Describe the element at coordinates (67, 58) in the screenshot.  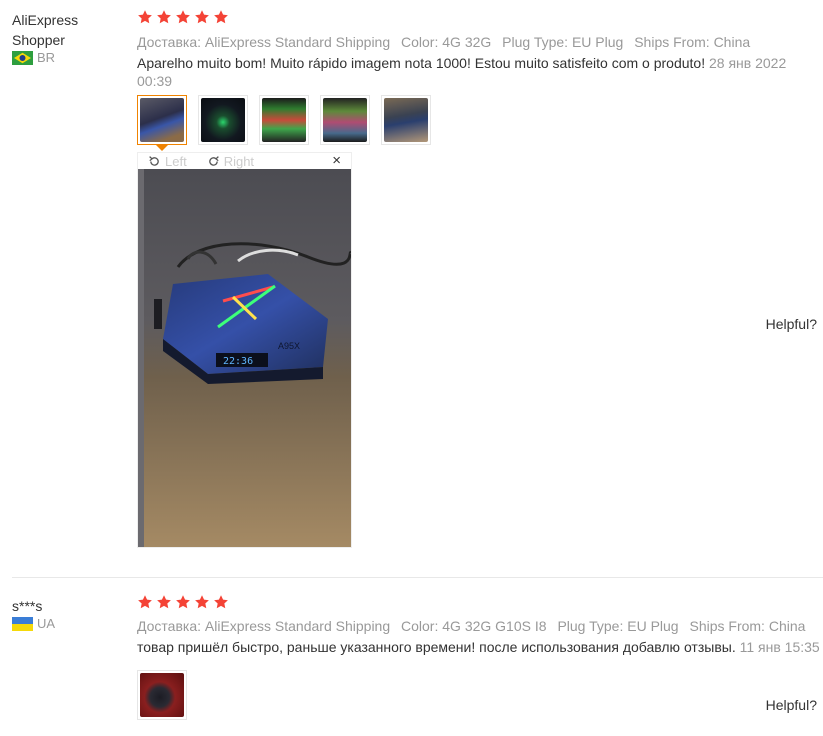
I see `reviewer-country: BR` at that location.